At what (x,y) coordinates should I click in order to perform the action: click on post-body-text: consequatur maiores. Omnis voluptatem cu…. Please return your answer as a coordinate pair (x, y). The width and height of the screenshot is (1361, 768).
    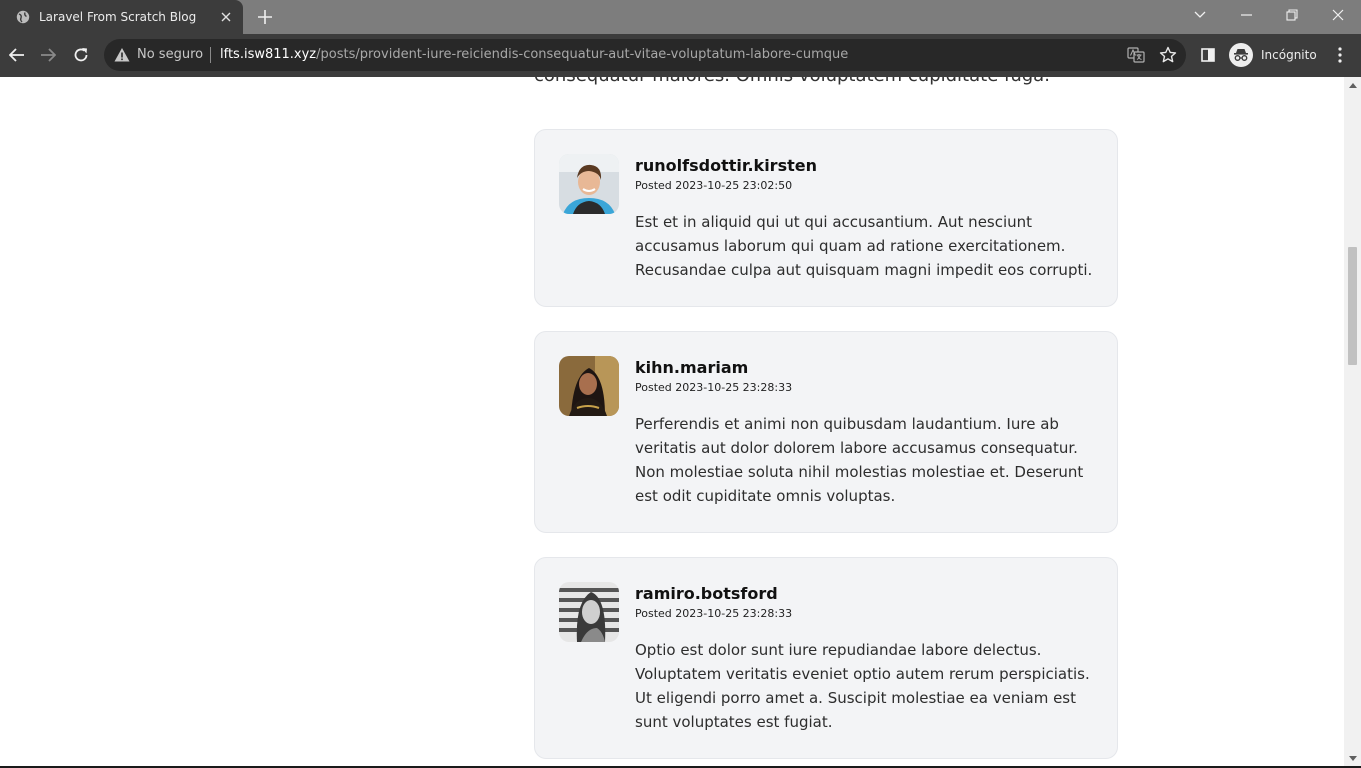
    Looking at the image, I should click on (834, 81).